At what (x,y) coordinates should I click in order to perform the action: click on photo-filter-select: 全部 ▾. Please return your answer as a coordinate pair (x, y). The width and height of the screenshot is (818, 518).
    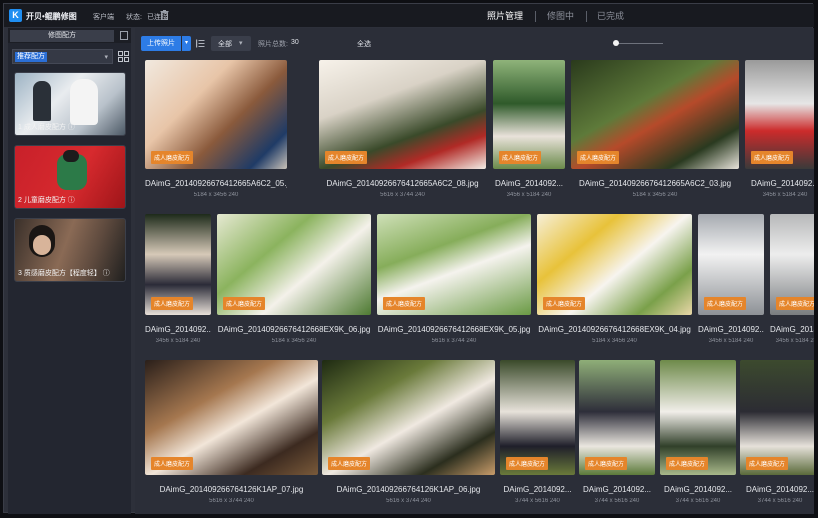
    Looking at the image, I should click on (231, 43).